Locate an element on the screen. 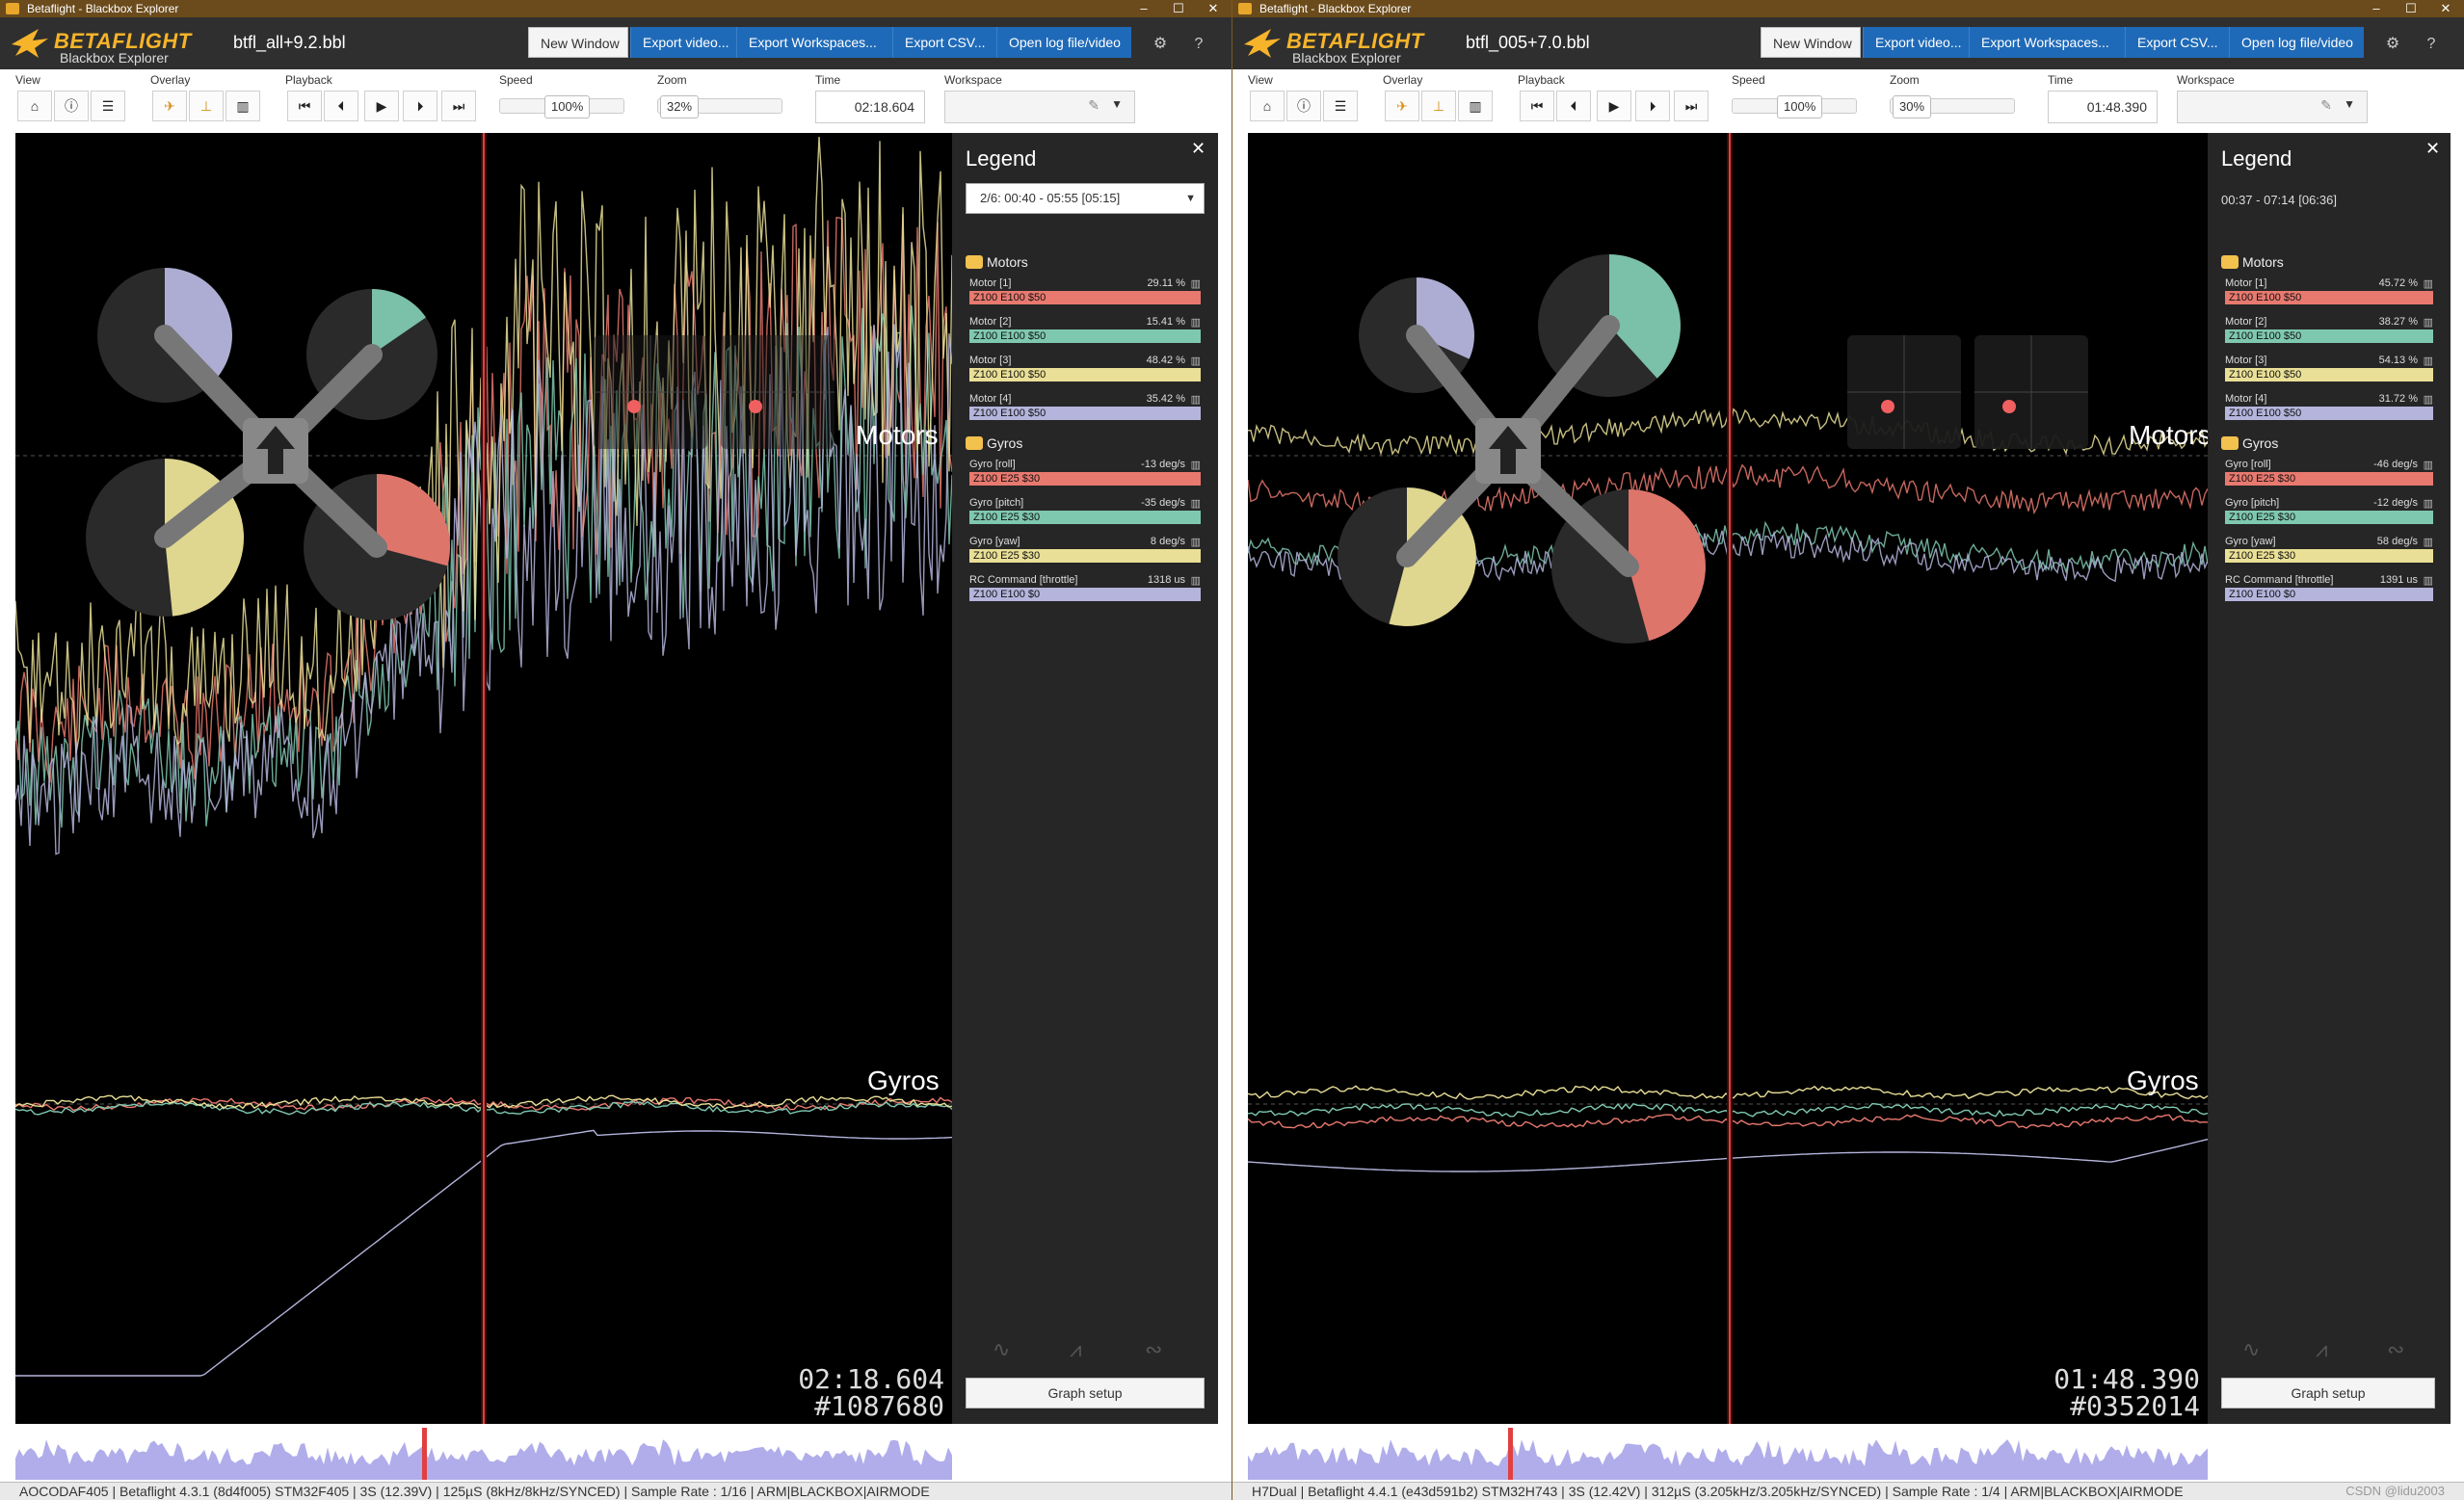 The height and width of the screenshot is (1500, 2464). speed-value: 100% is located at coordinates (1800, 106).